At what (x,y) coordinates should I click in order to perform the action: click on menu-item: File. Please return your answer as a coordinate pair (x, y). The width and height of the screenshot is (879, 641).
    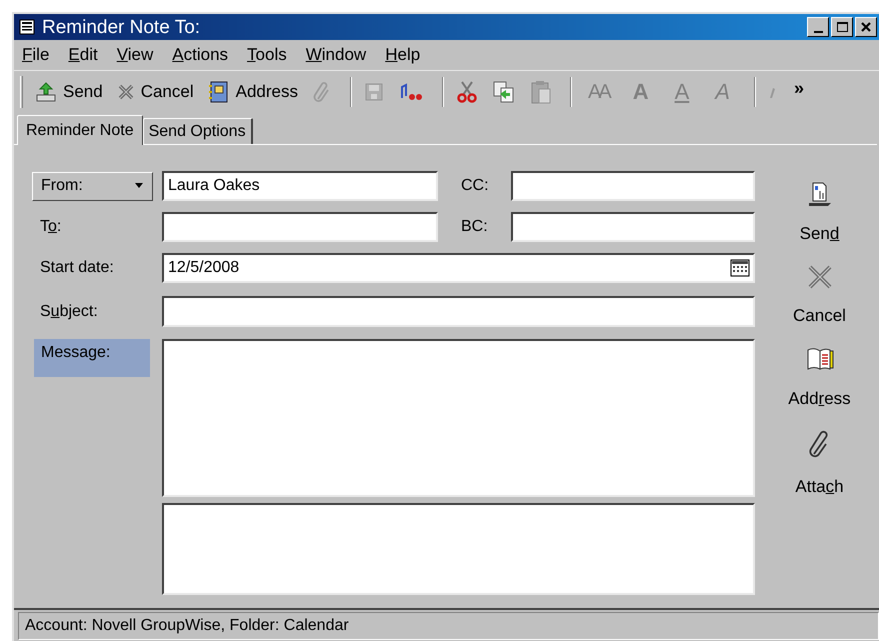
    Looking at the image, I should click on (36, 55).